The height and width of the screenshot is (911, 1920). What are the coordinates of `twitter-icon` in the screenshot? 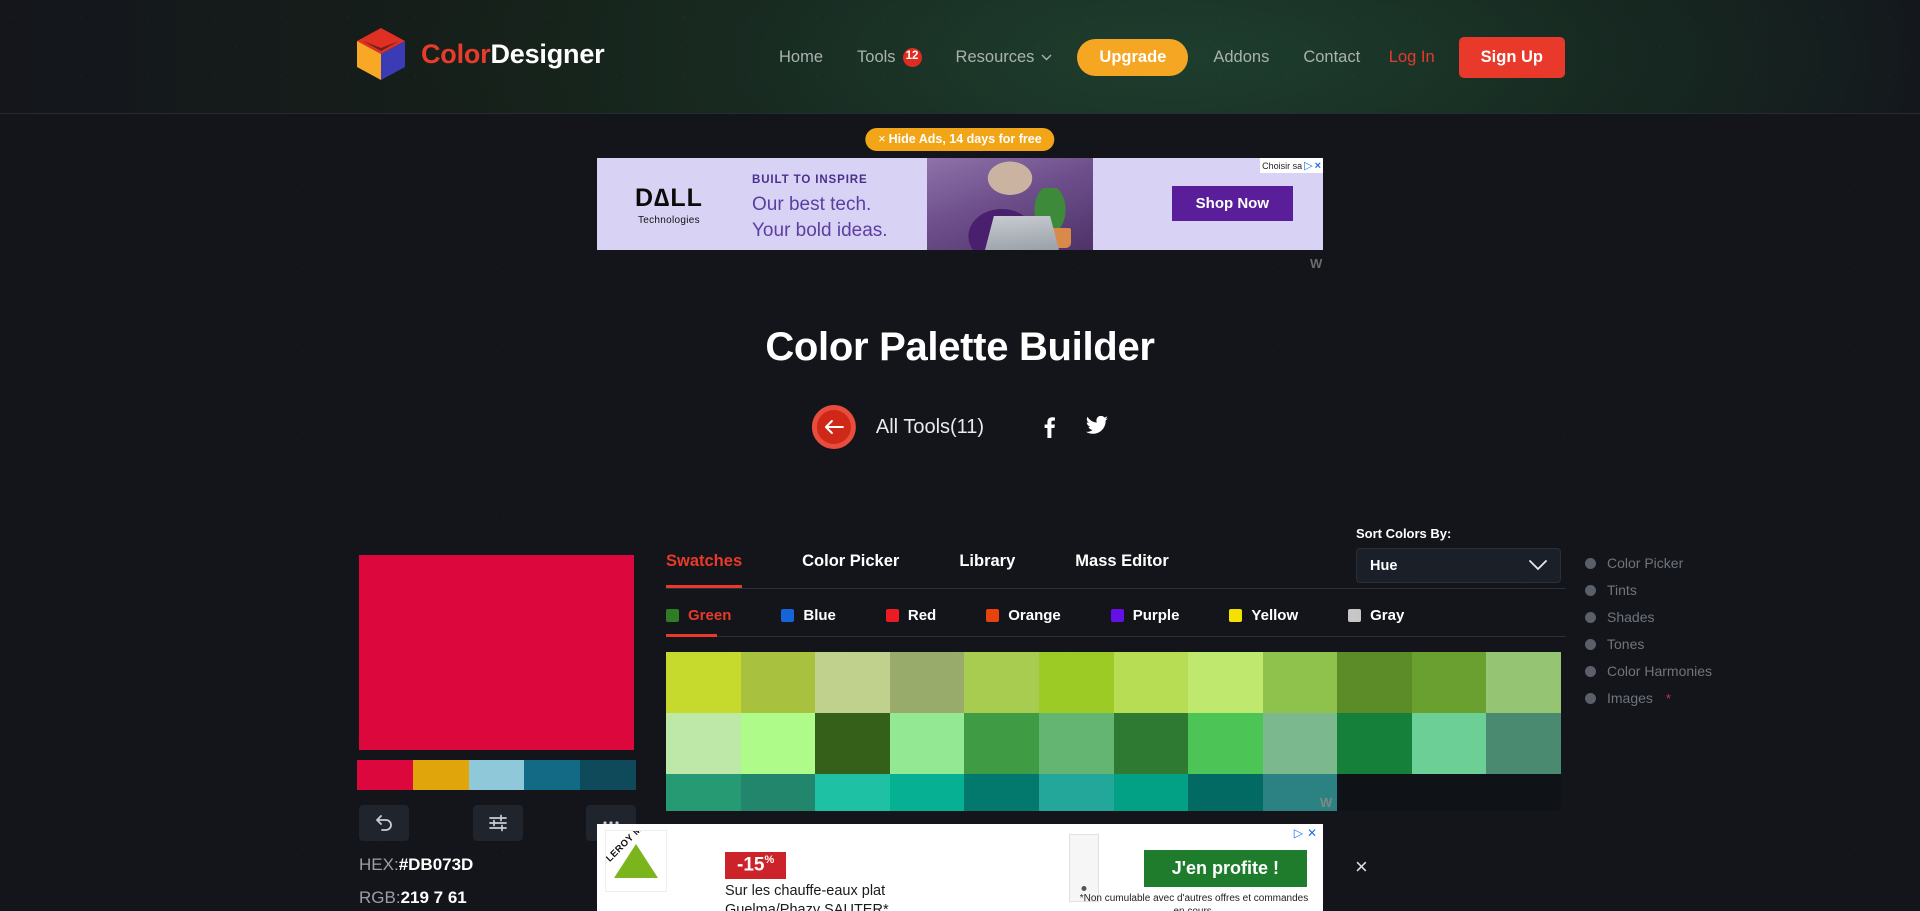 It's located at (1097, 425).